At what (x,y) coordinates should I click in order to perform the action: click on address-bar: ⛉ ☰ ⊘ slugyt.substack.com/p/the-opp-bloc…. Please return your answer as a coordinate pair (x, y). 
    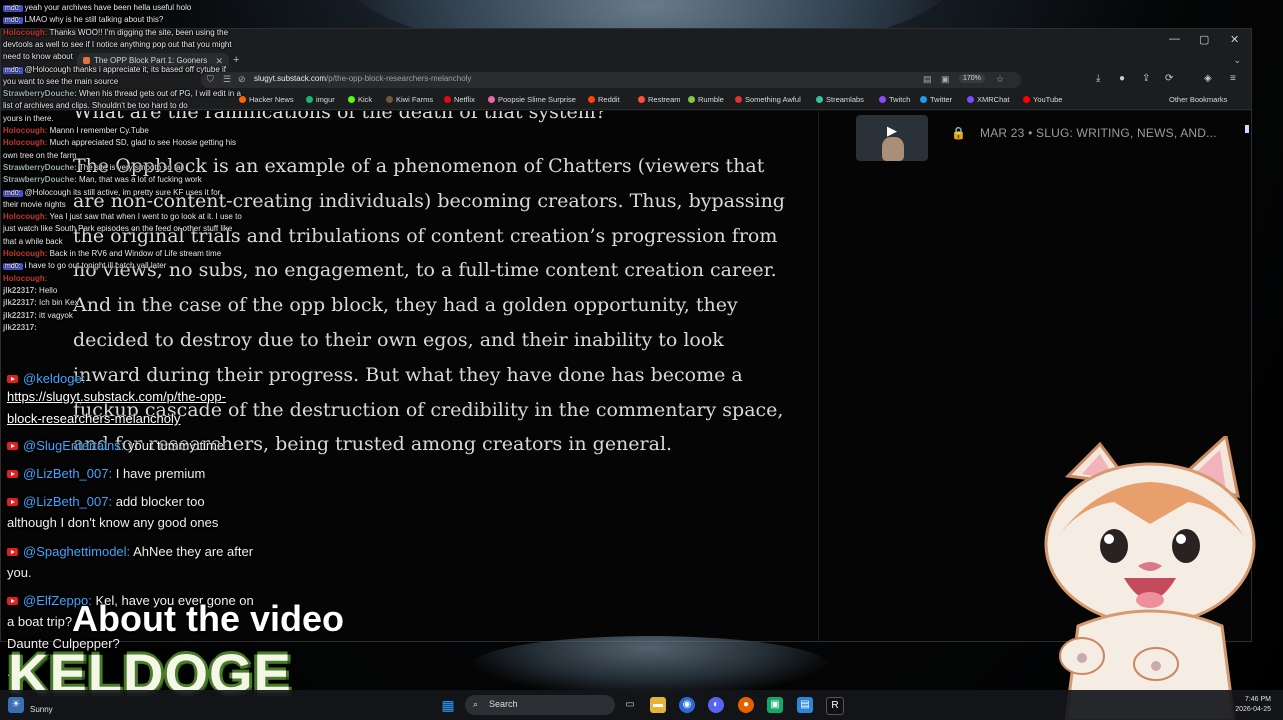
    Looking at the image, I should click on (611, 80).